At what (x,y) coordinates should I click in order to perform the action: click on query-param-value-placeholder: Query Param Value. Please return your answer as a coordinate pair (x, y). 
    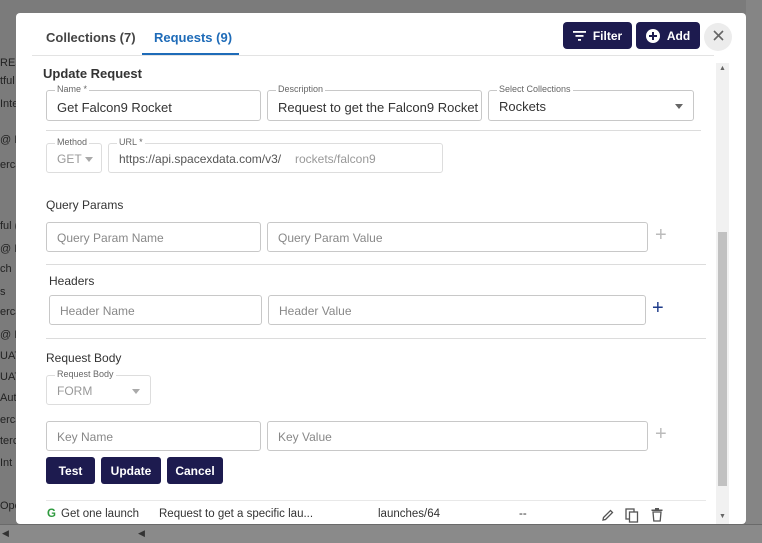
    Looking at the image, I should click on (330, 238).